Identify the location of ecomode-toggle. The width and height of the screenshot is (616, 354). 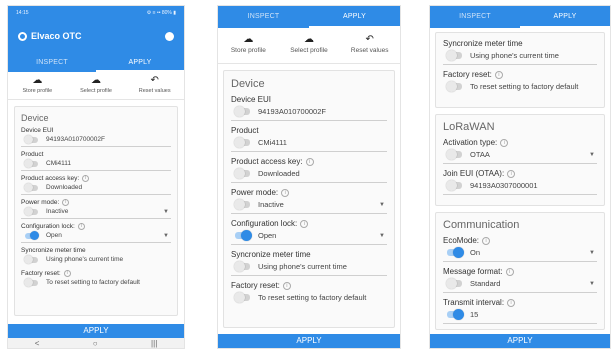
(455, 252).